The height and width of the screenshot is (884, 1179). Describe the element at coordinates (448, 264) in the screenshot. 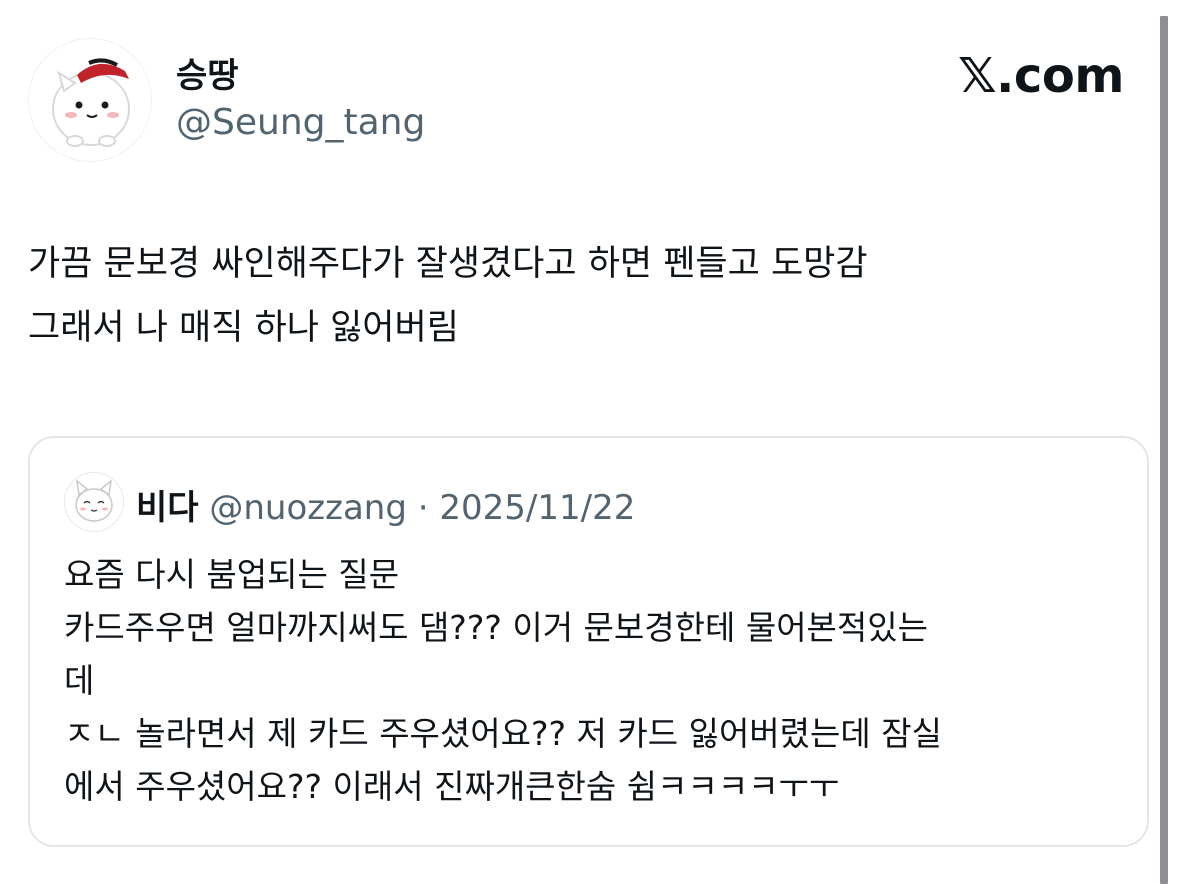

I see `tweet-line: 가끔 문보경 싸인해주다가 잘생겼다고 하면 펜들고 도망감` at that location.